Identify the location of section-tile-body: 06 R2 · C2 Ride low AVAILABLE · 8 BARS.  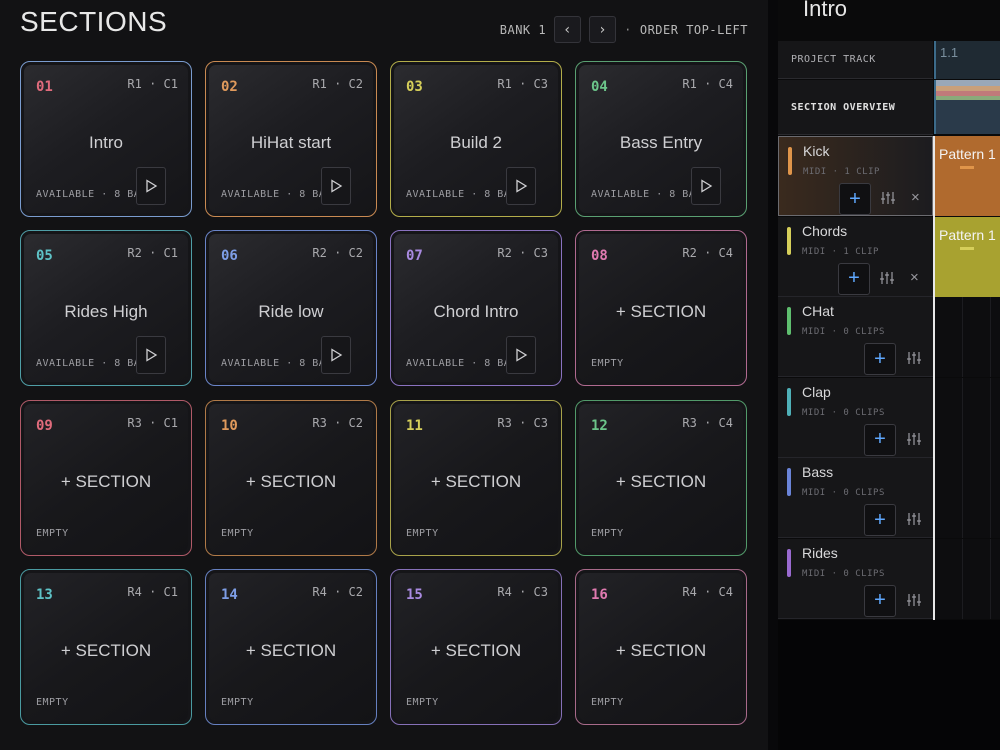
(291, 308).